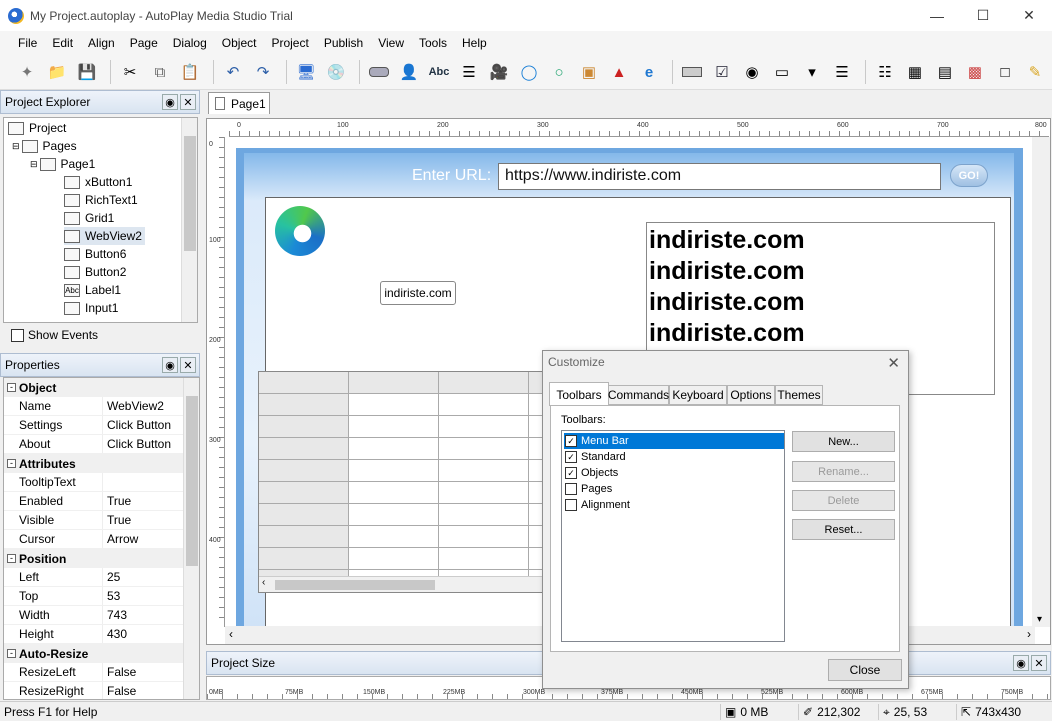 This screenshot has height=721, width=1052. I want to click on button-object-icon, so click(379, 72).